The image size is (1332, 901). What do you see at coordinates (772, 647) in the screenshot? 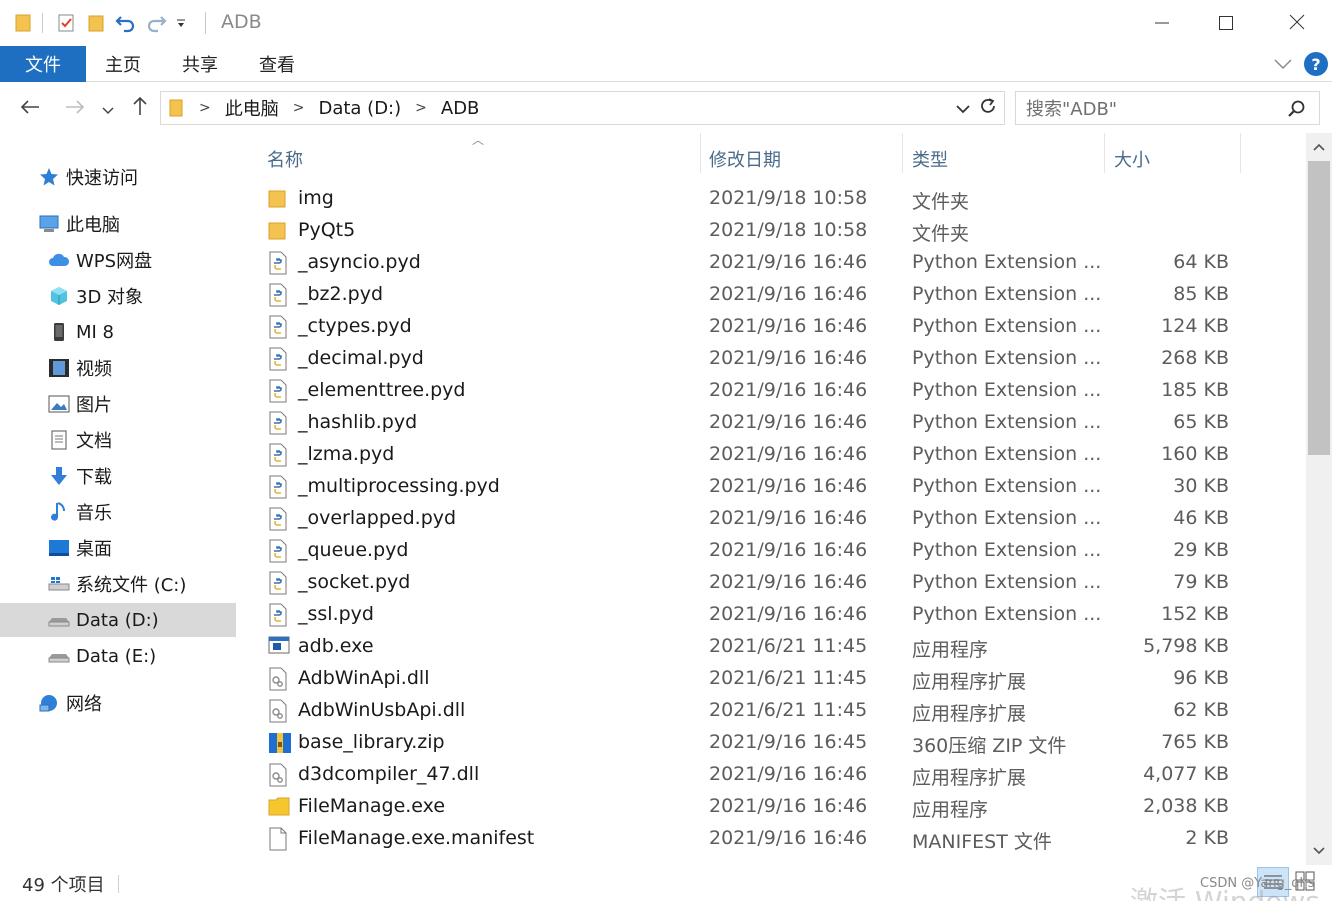
I see `file-row: adb.exe 2021/6/21 11:45 应用程序 5,798 KB` at bounding box center [772, 647].